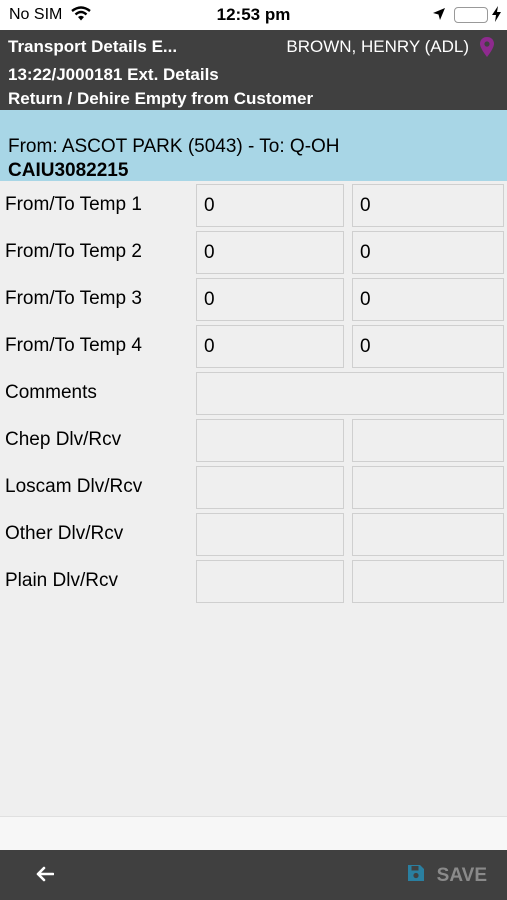  Describe the element at coordinates (428, 346) in the screenshot. I see `temp-4-to-input: 0` at that location.